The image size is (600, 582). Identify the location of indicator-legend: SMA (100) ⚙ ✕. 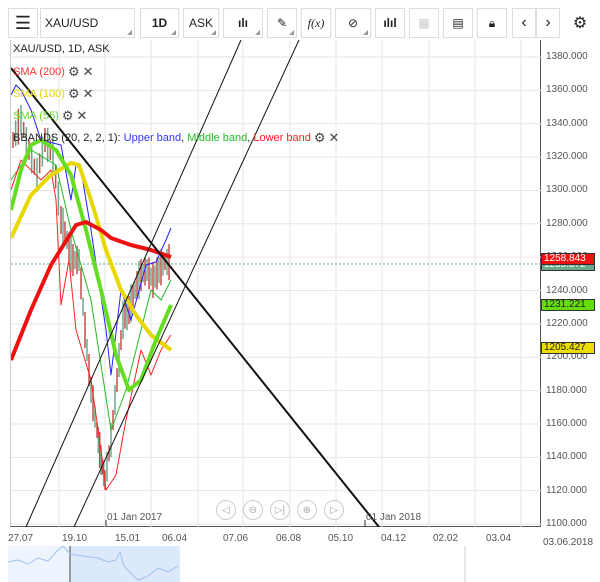
(53, 94).